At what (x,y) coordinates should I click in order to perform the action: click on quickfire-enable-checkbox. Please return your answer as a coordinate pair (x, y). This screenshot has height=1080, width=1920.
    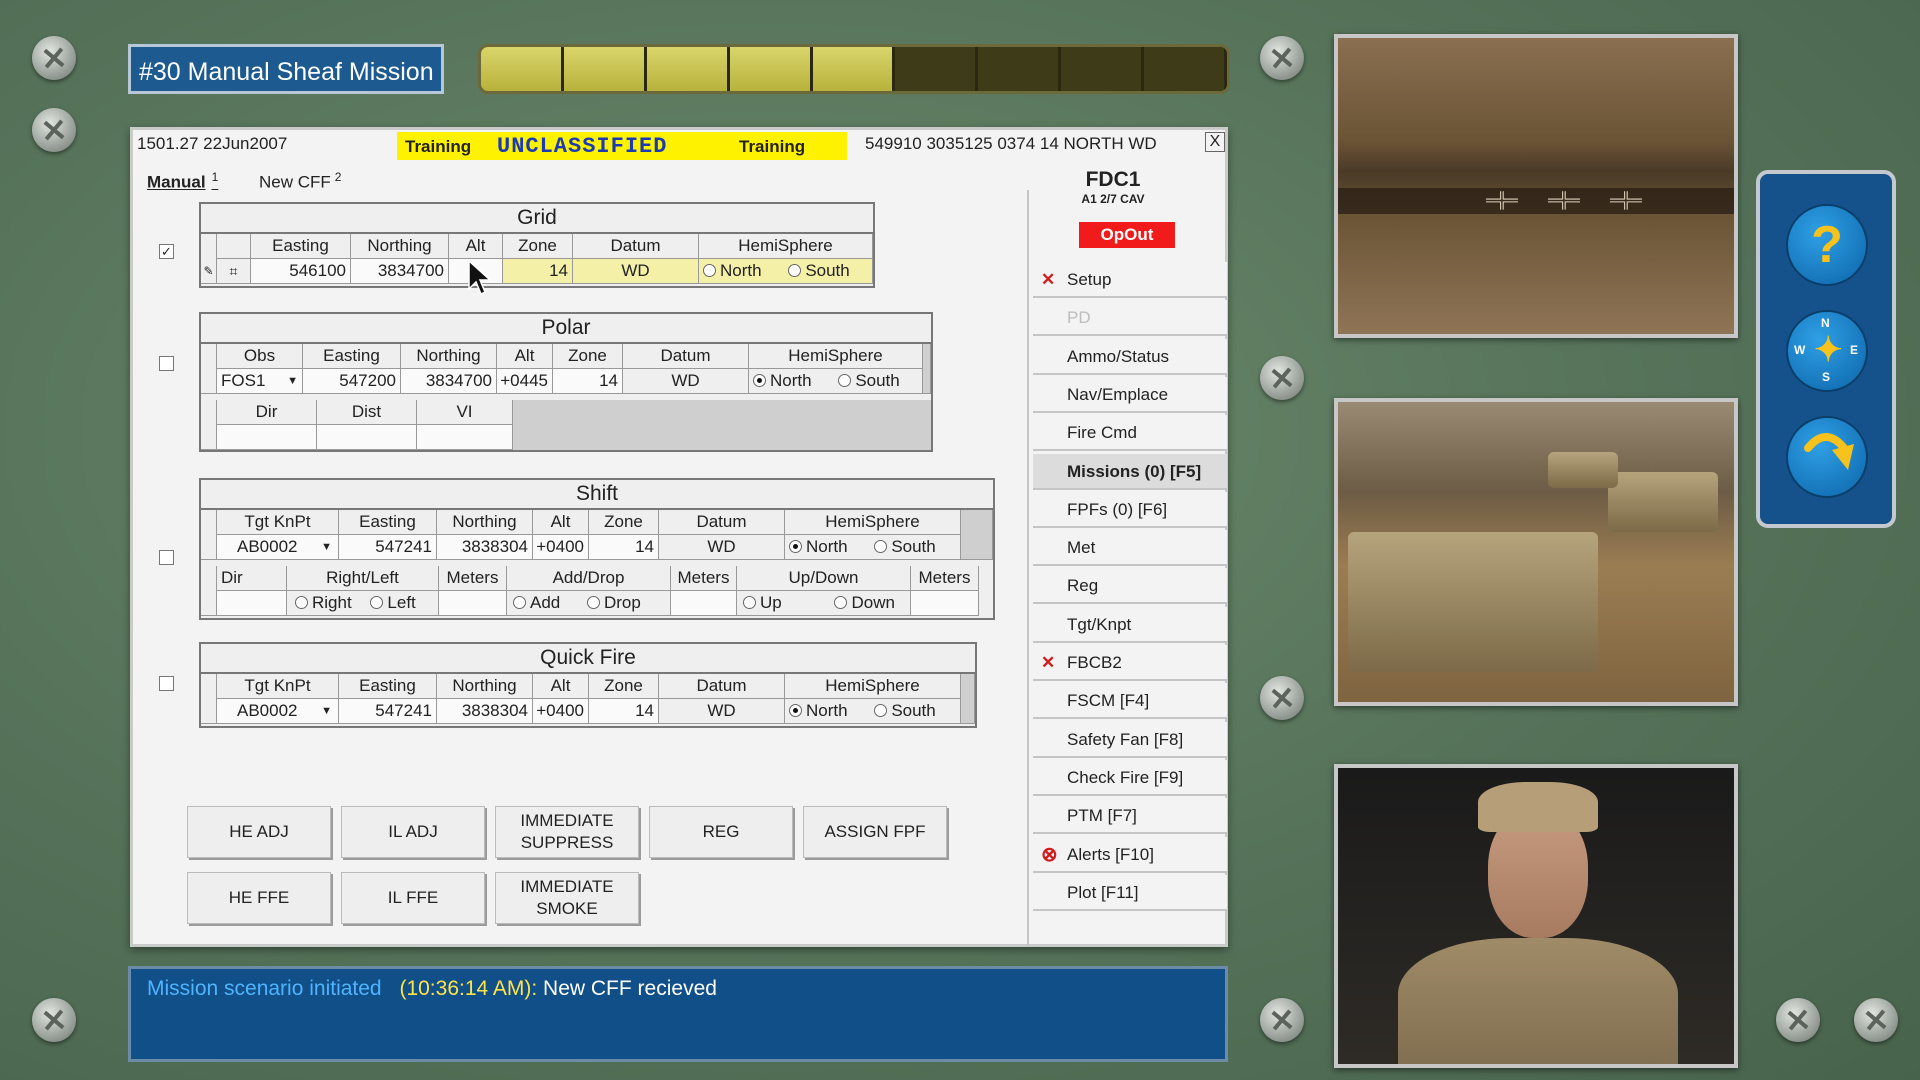
    Looking at the image, I should click on (166, 683).